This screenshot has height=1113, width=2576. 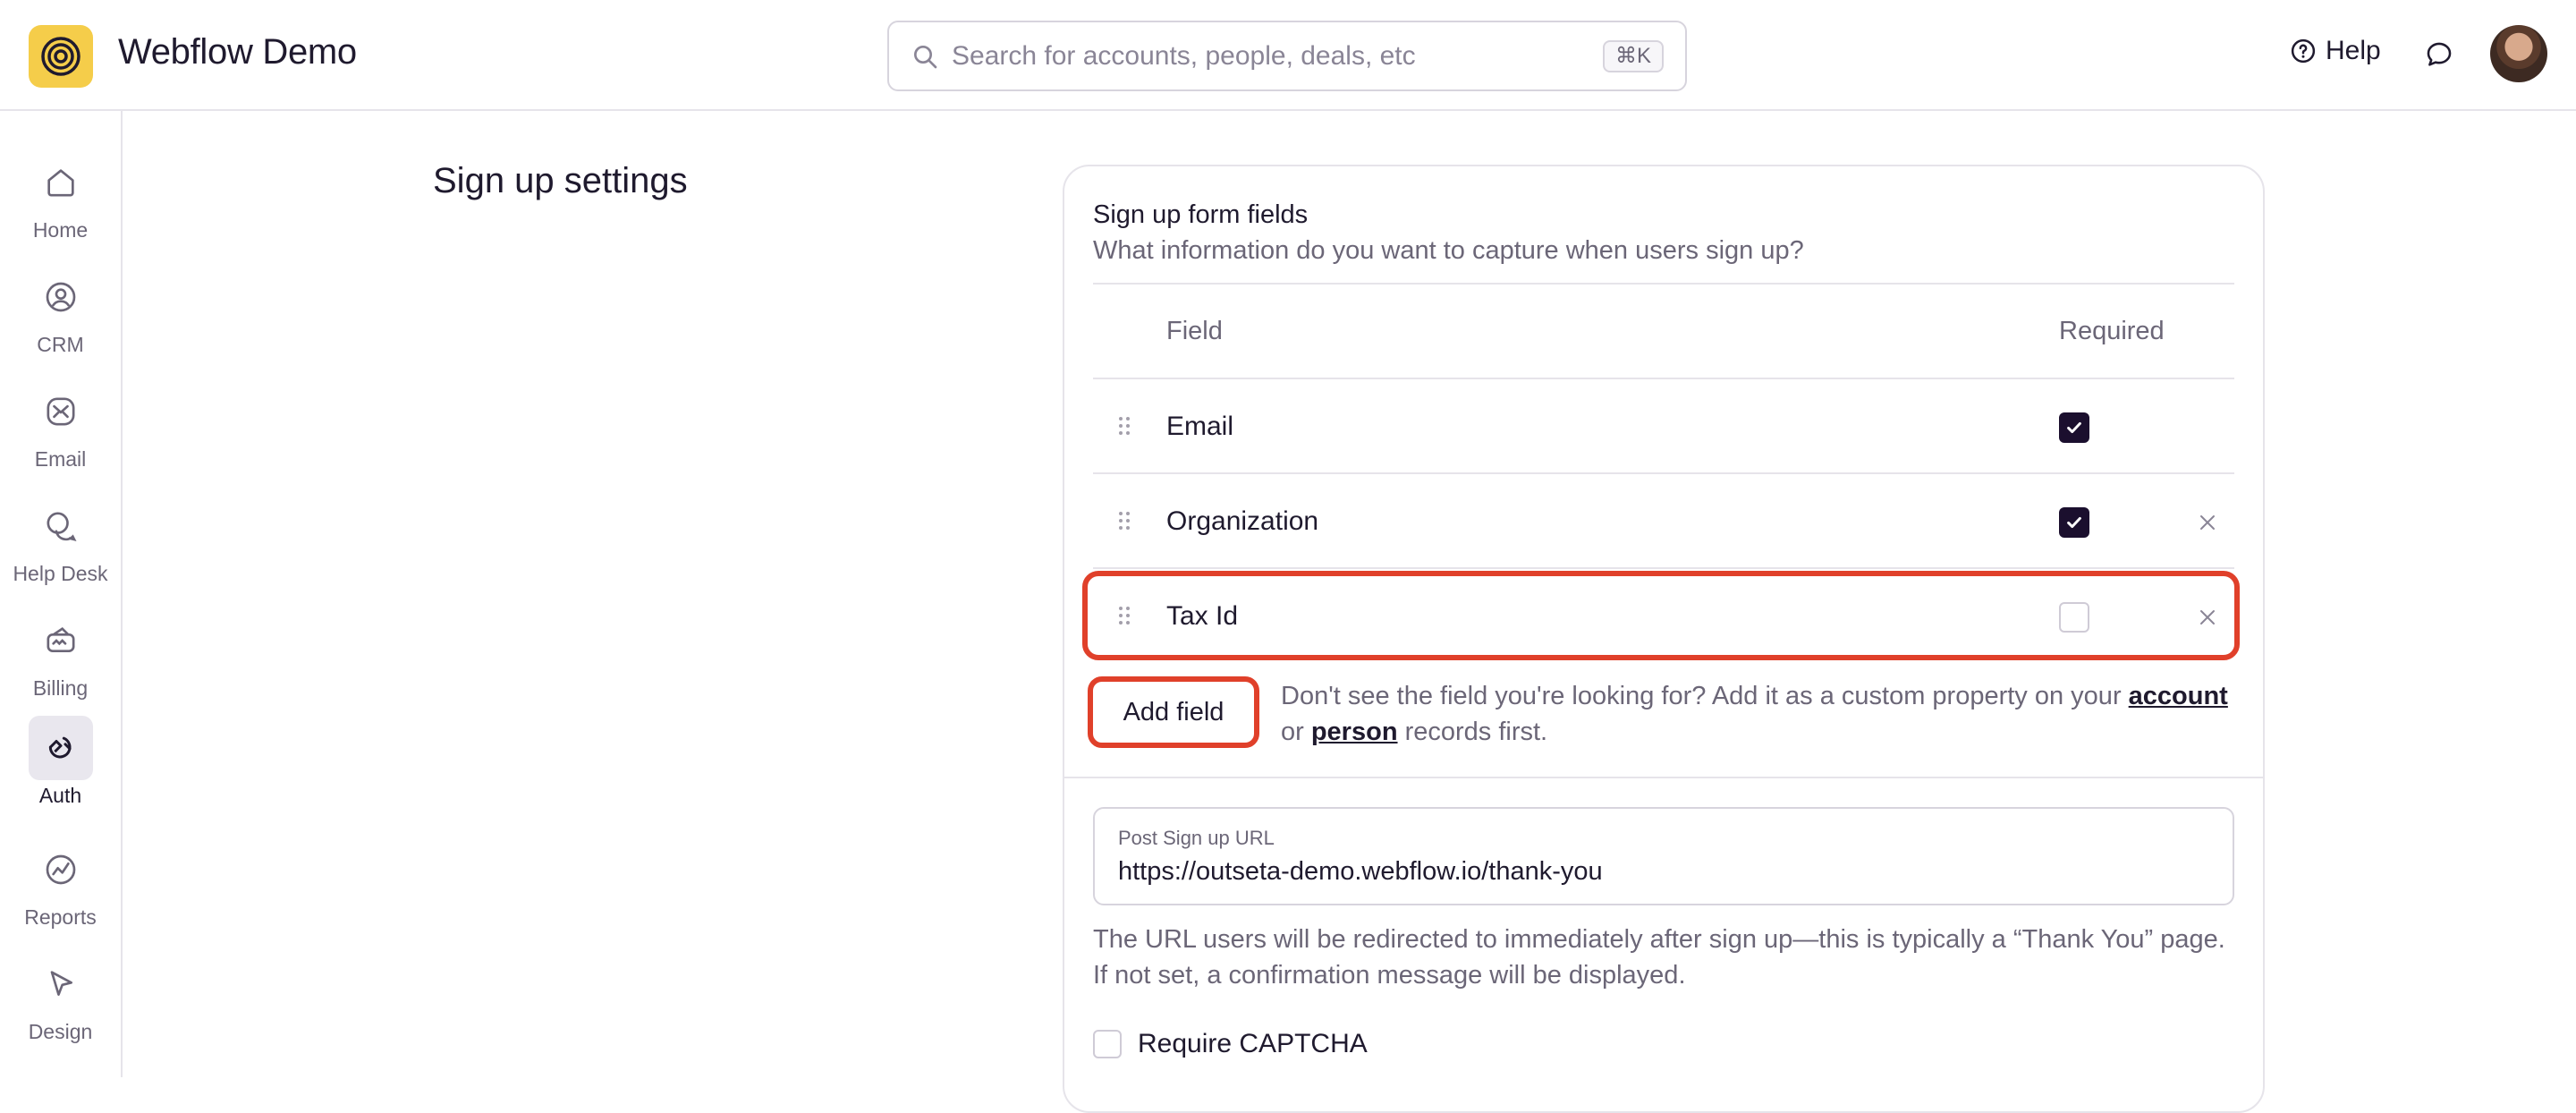 What do you see at coordinates (60, 199) in the screenshot?
I see `sidebar-item-home: Home` at bounding box center [60, 199].